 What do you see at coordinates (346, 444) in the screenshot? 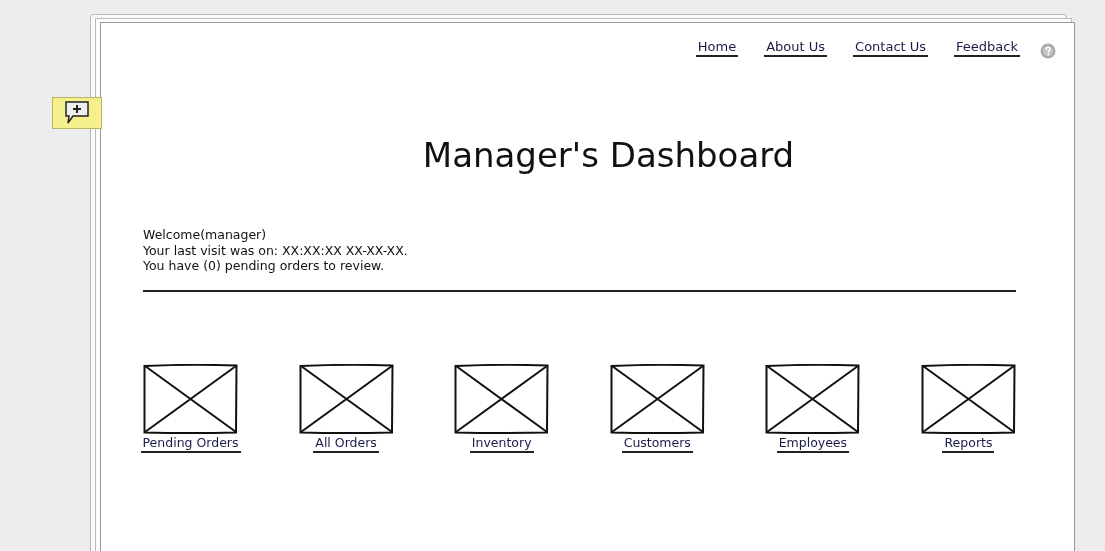
I see `tile-link: All Orders` at bounding box center [346, 444].